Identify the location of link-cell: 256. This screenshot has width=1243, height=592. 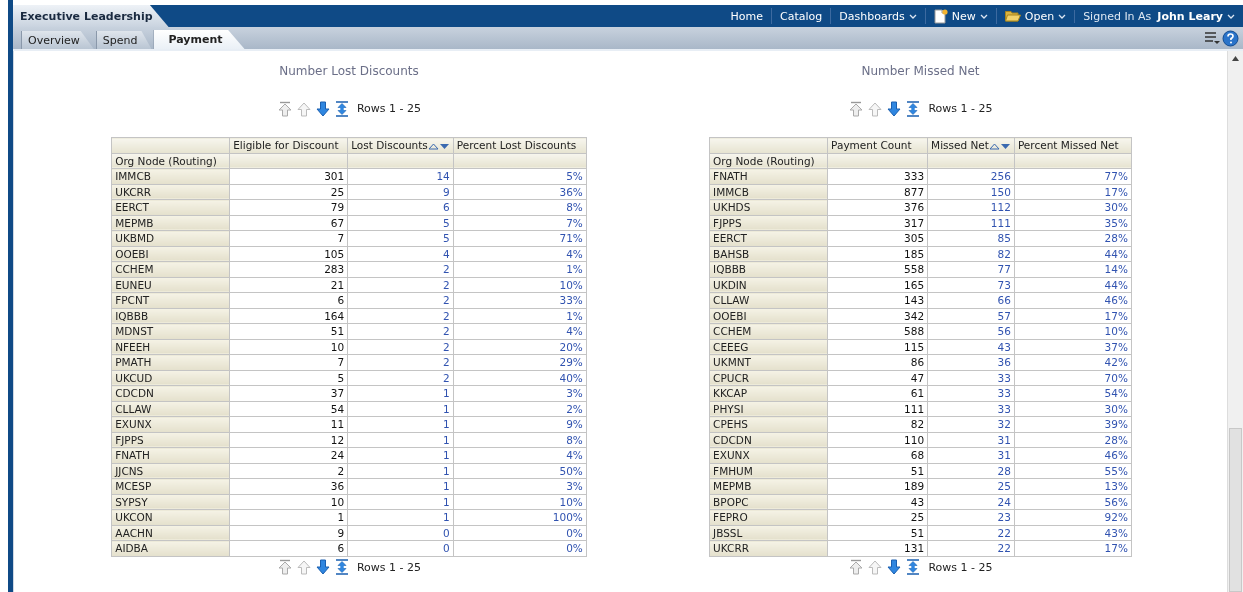
(971, 176).